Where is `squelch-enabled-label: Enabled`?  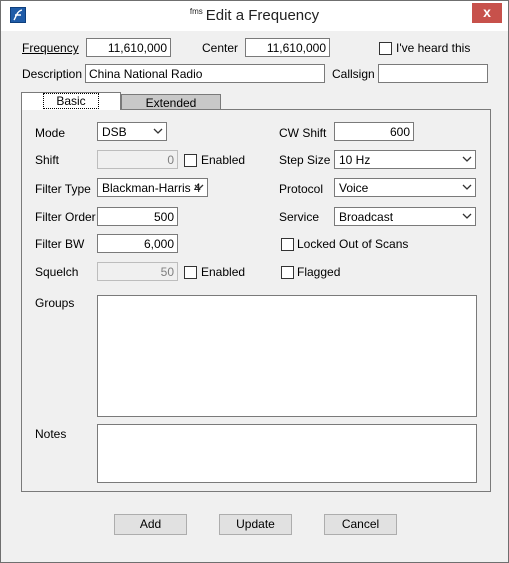 squelch-enabled-label: Enabled is located at coordinates (223, 272).